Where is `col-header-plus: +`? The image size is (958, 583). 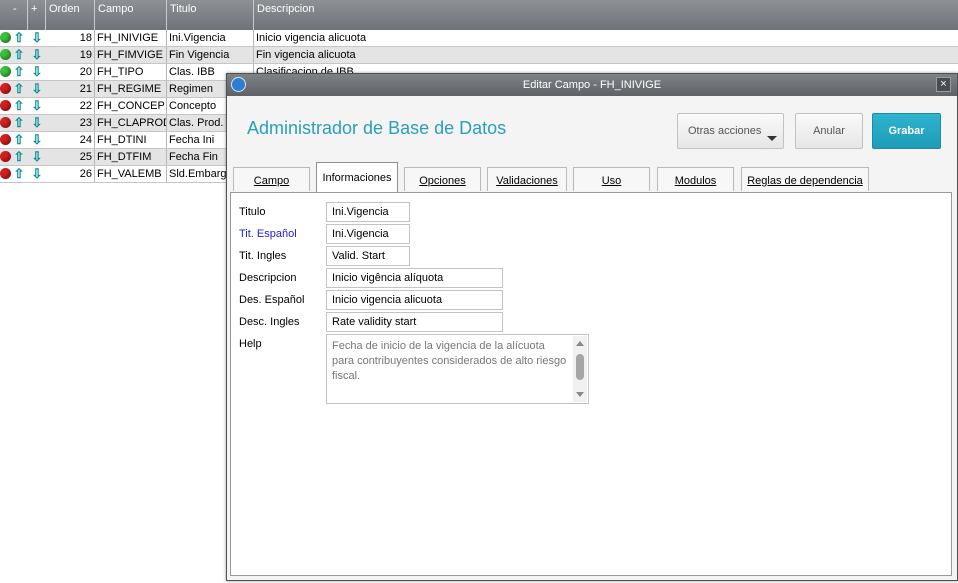
col-header-plus: + is located at coordinates (37, 15).